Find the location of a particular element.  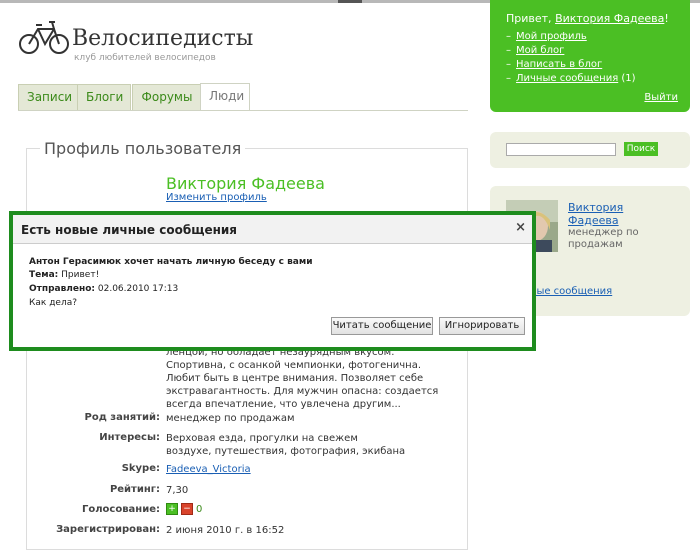

widget-user-role: менеджер по продажам is located at coordinates (603, 238).